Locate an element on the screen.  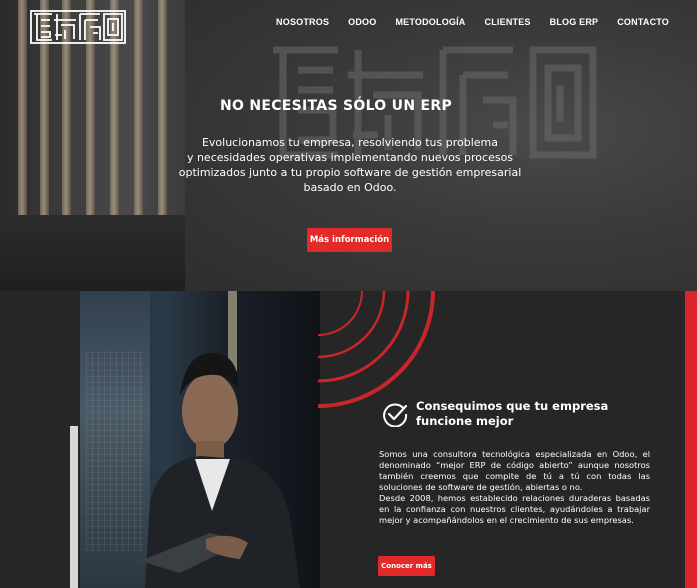
nav-item-contacto: CONTACTO is located at coordinates (643, 22).